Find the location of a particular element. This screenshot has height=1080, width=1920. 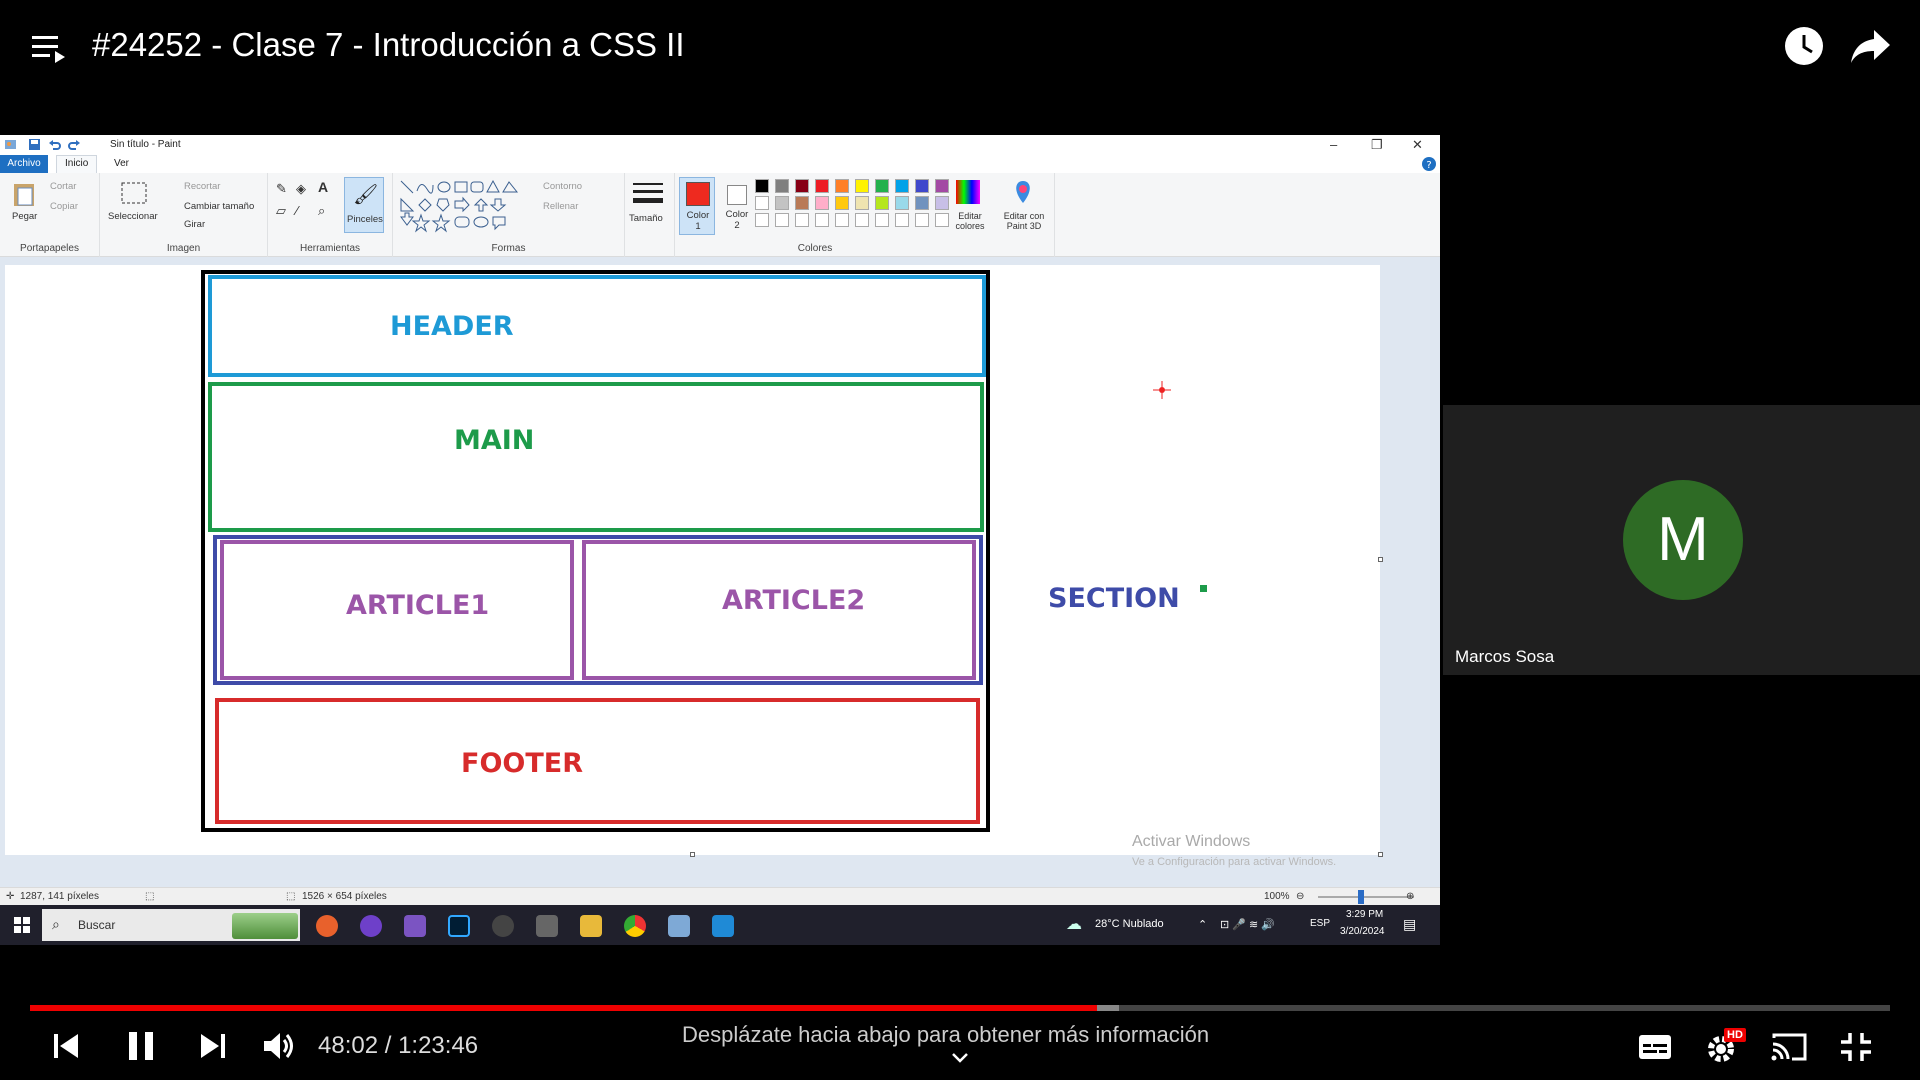

select-label: Seleccionar is located at coordinates (133, 216).